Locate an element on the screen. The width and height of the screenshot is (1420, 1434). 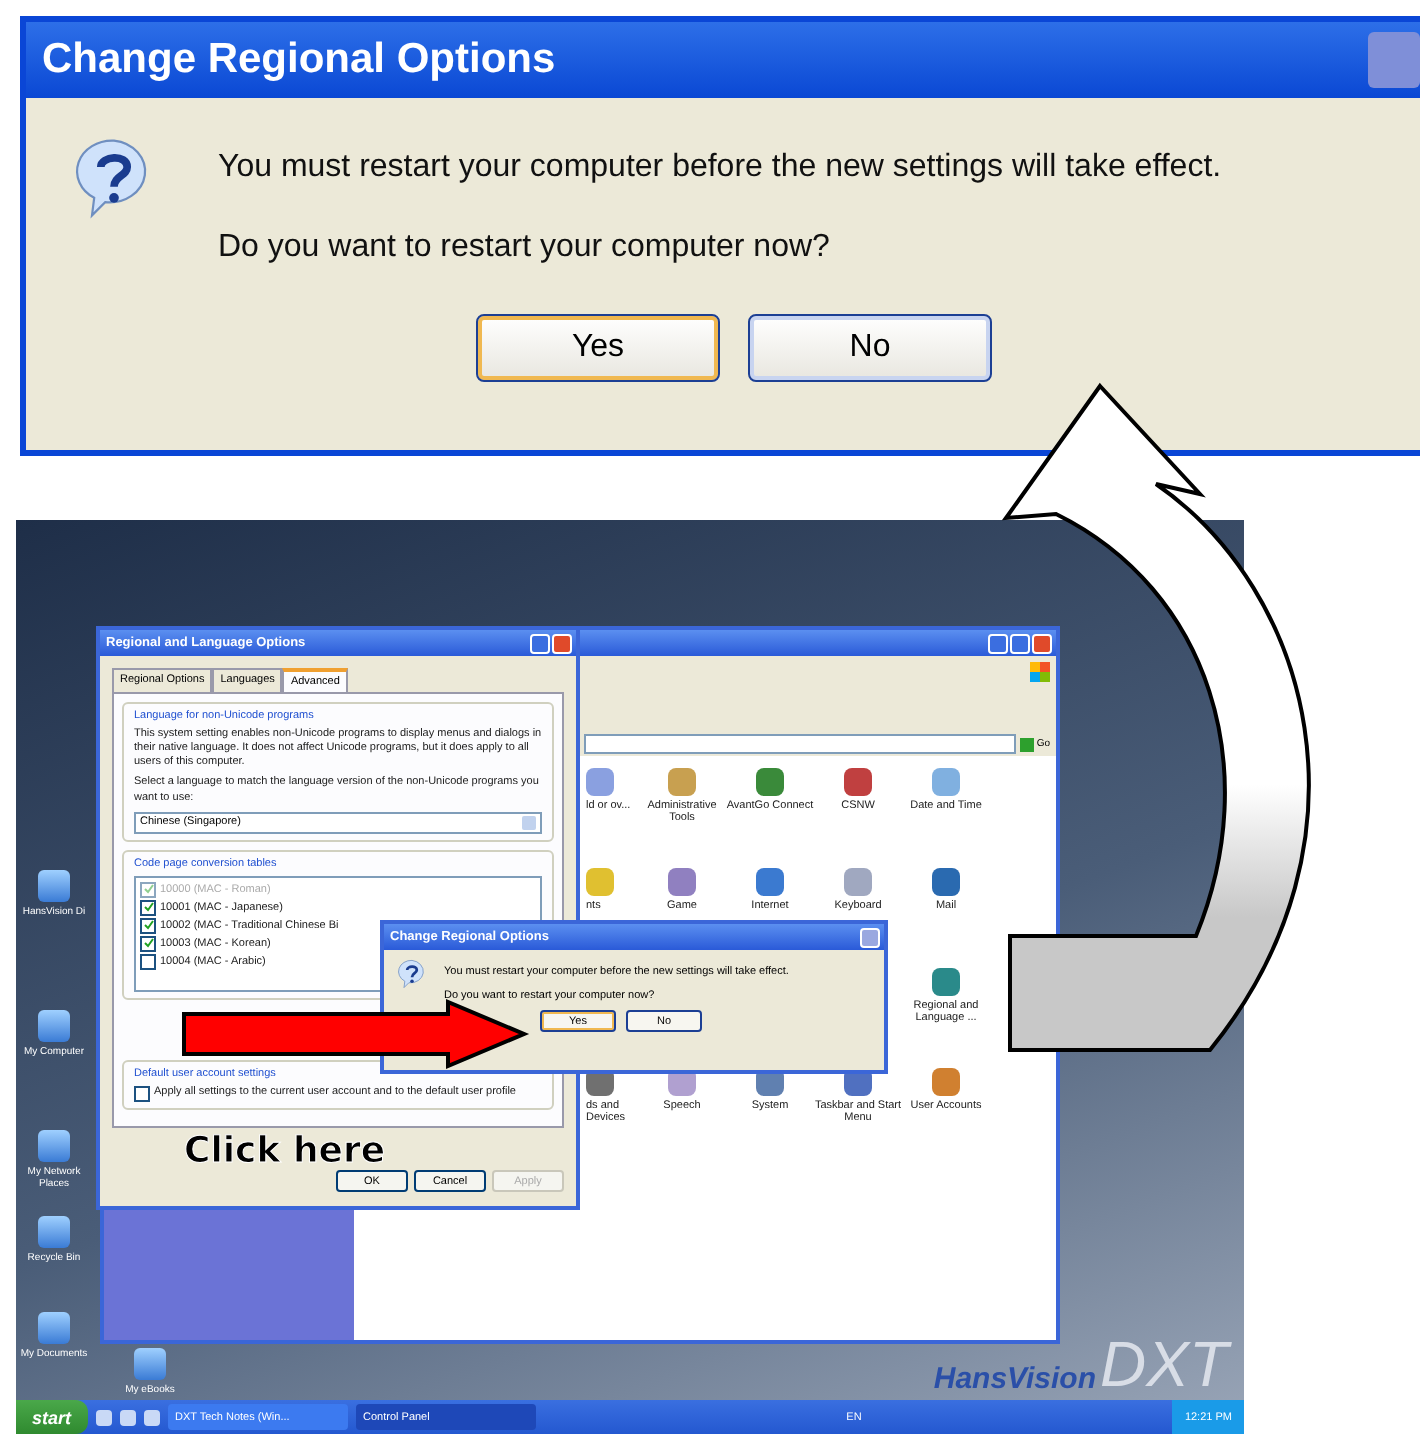
help-button is located at coordinates (540, 643).